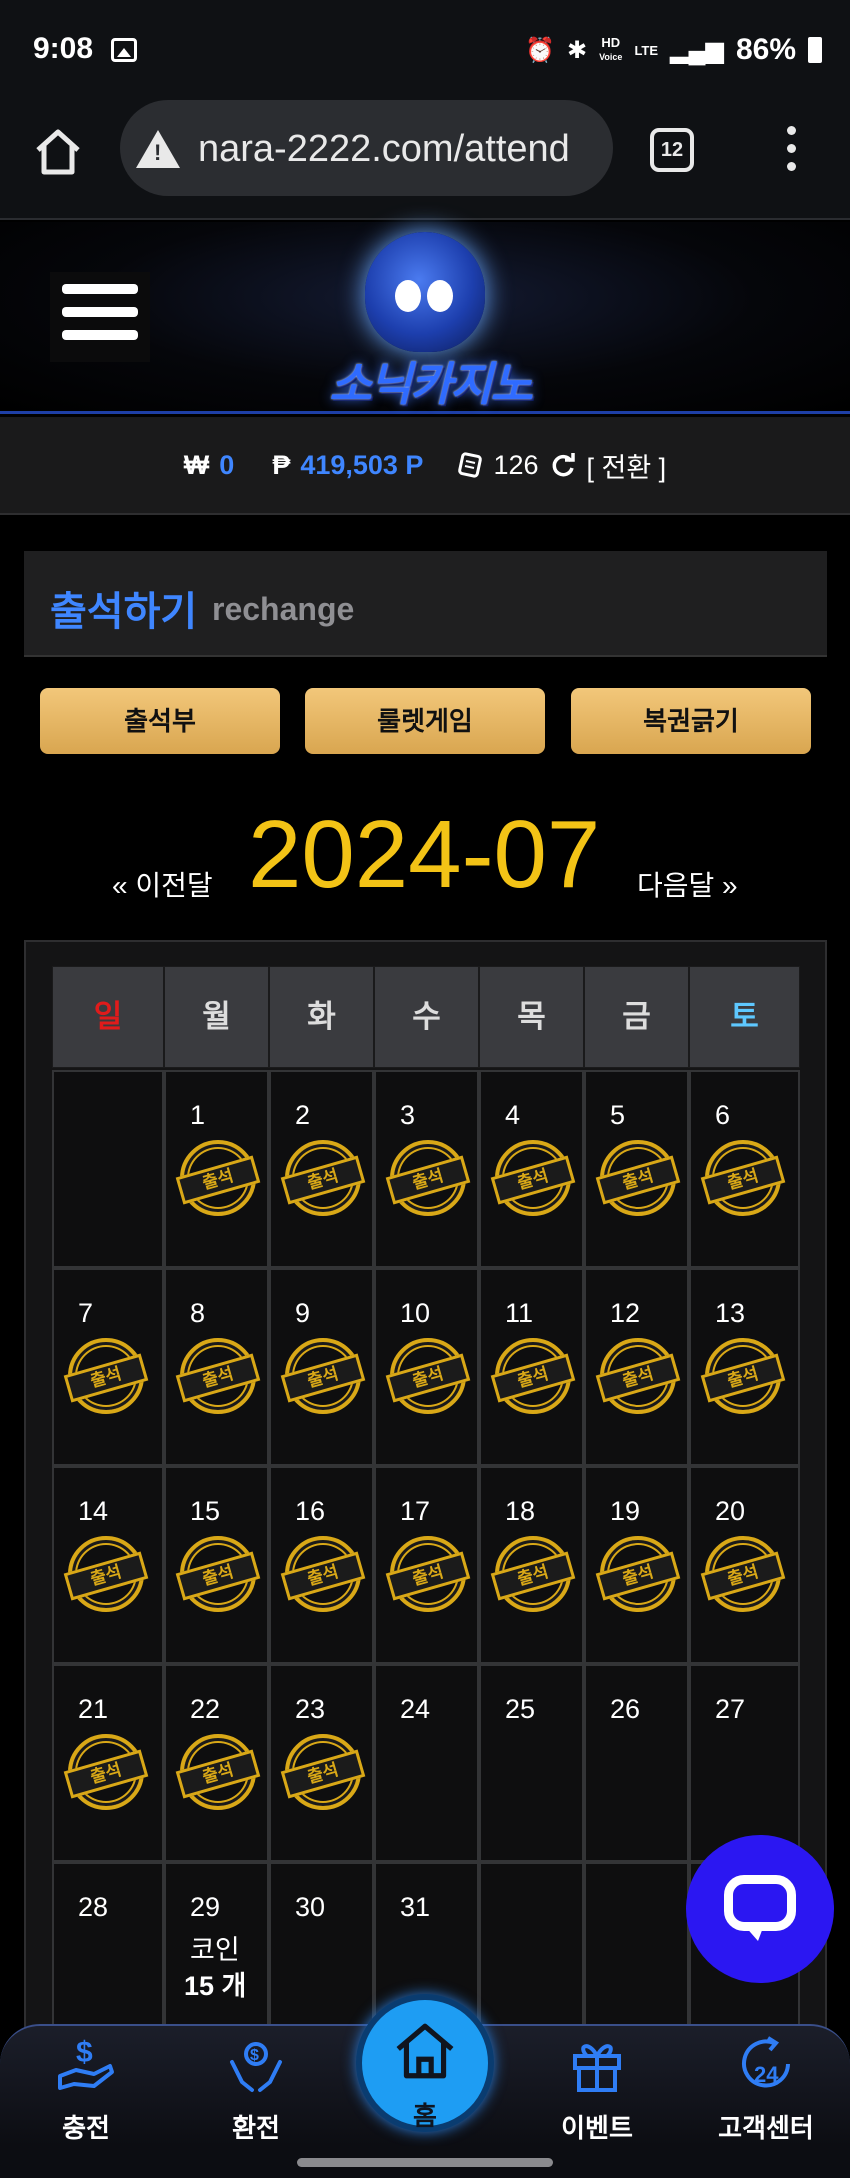 Image resolution: width=850 pixels, height=2178 pixels. I want to click on gesture-handle, so click(425, 2162).